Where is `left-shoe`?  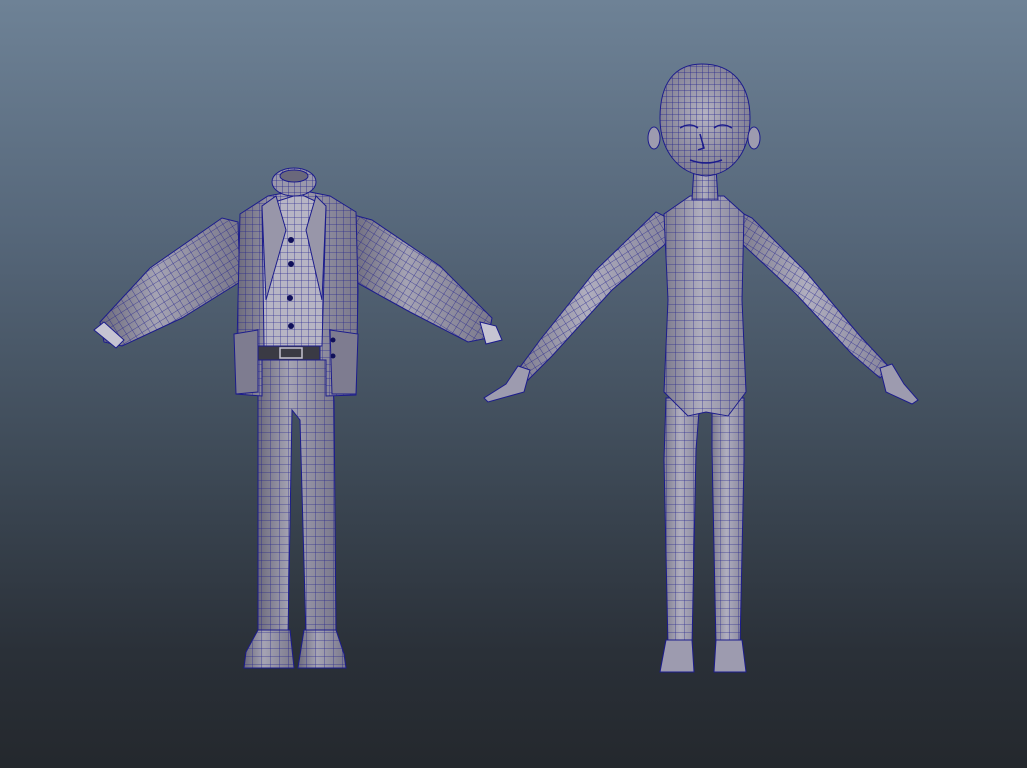
left-shoe is located at coordinates (269, 649).